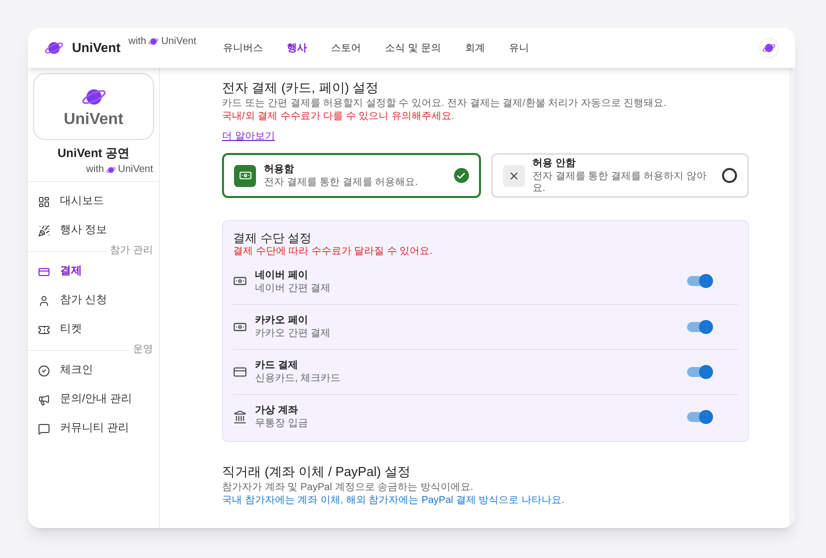 This screenshot has width=826, height=558. Describe the element at coordinates (44, 300) in the screenshot. I see `person-icon` at that location.